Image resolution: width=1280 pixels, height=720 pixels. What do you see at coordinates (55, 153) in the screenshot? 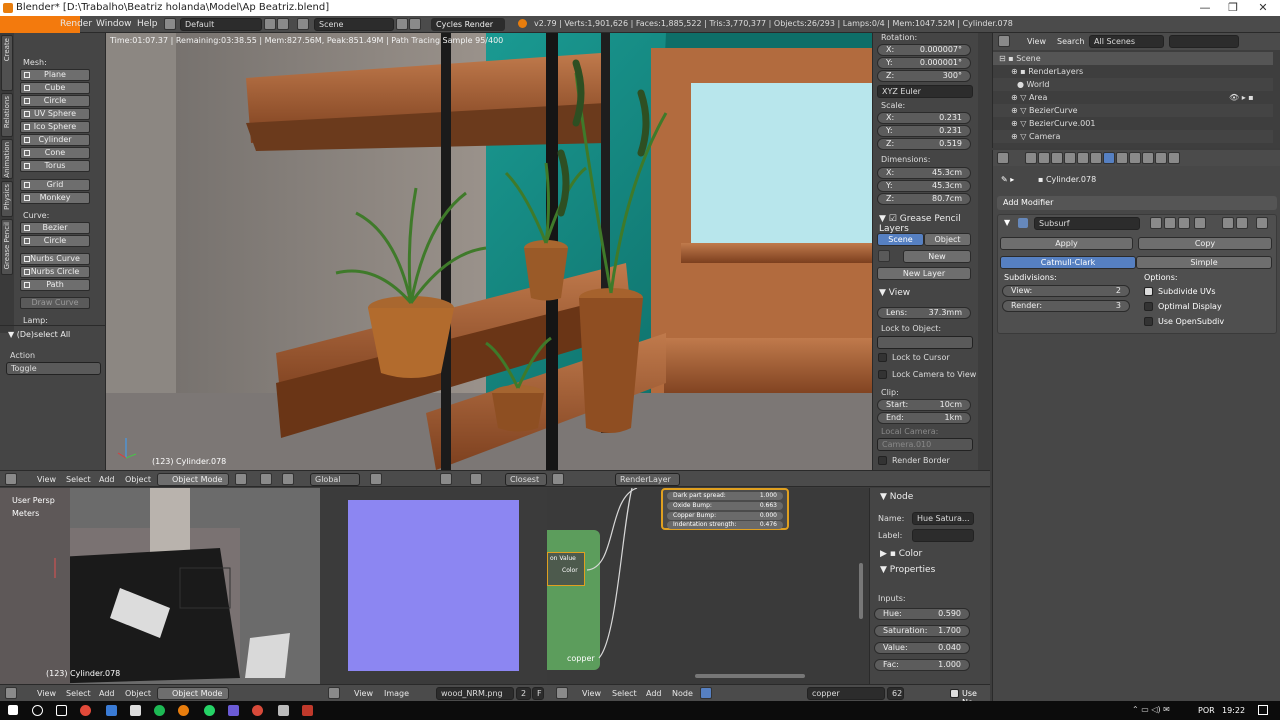
I see `add-cone-button: Cone` at bounding box center [55, 153].